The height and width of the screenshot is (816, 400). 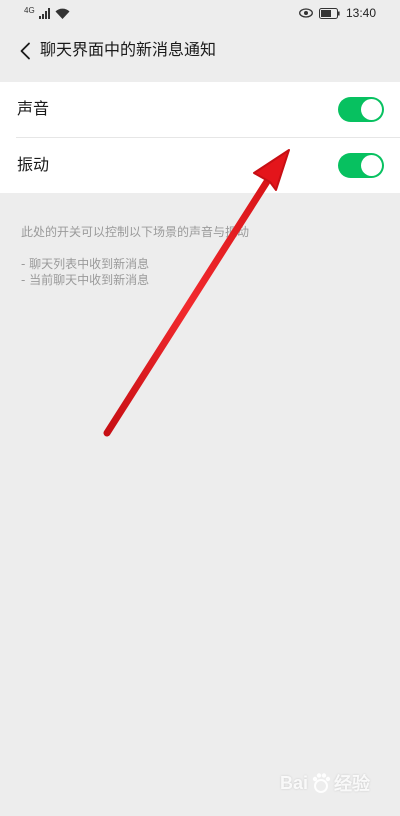 I want to click on nav-bar: 聊天界面中的新消息通知, so click(x=200, y=51).